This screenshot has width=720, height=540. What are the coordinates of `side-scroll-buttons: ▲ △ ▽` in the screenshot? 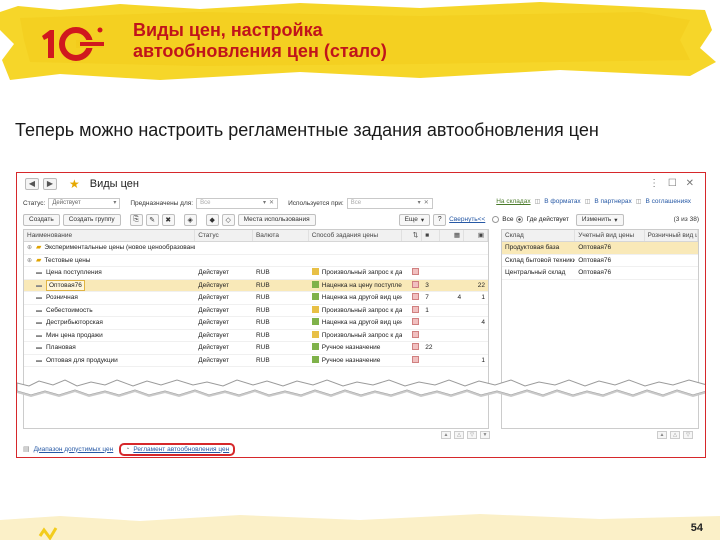 It's located at (675, 435).